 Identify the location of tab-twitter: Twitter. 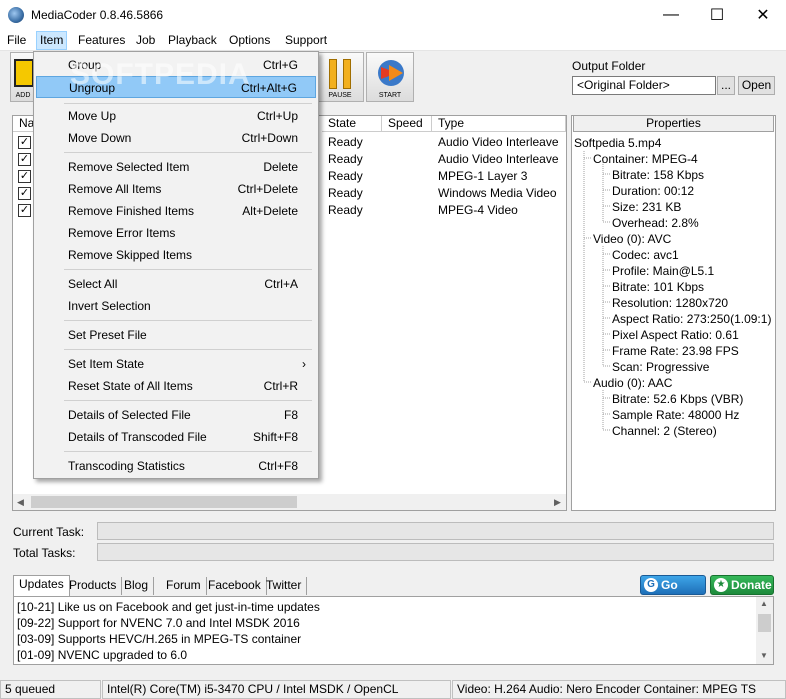
(284, 586).